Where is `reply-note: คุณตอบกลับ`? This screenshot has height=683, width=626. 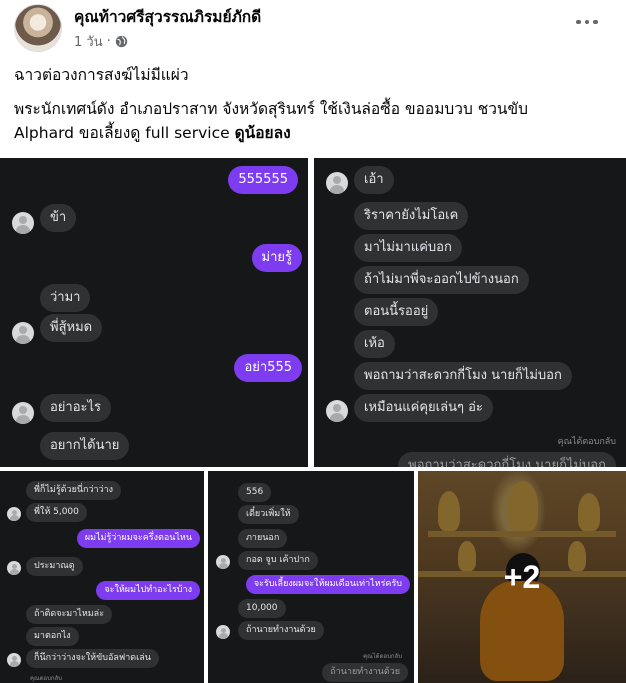
reply-note: คุณตอบกลับ is located at coordinates (46, 678).